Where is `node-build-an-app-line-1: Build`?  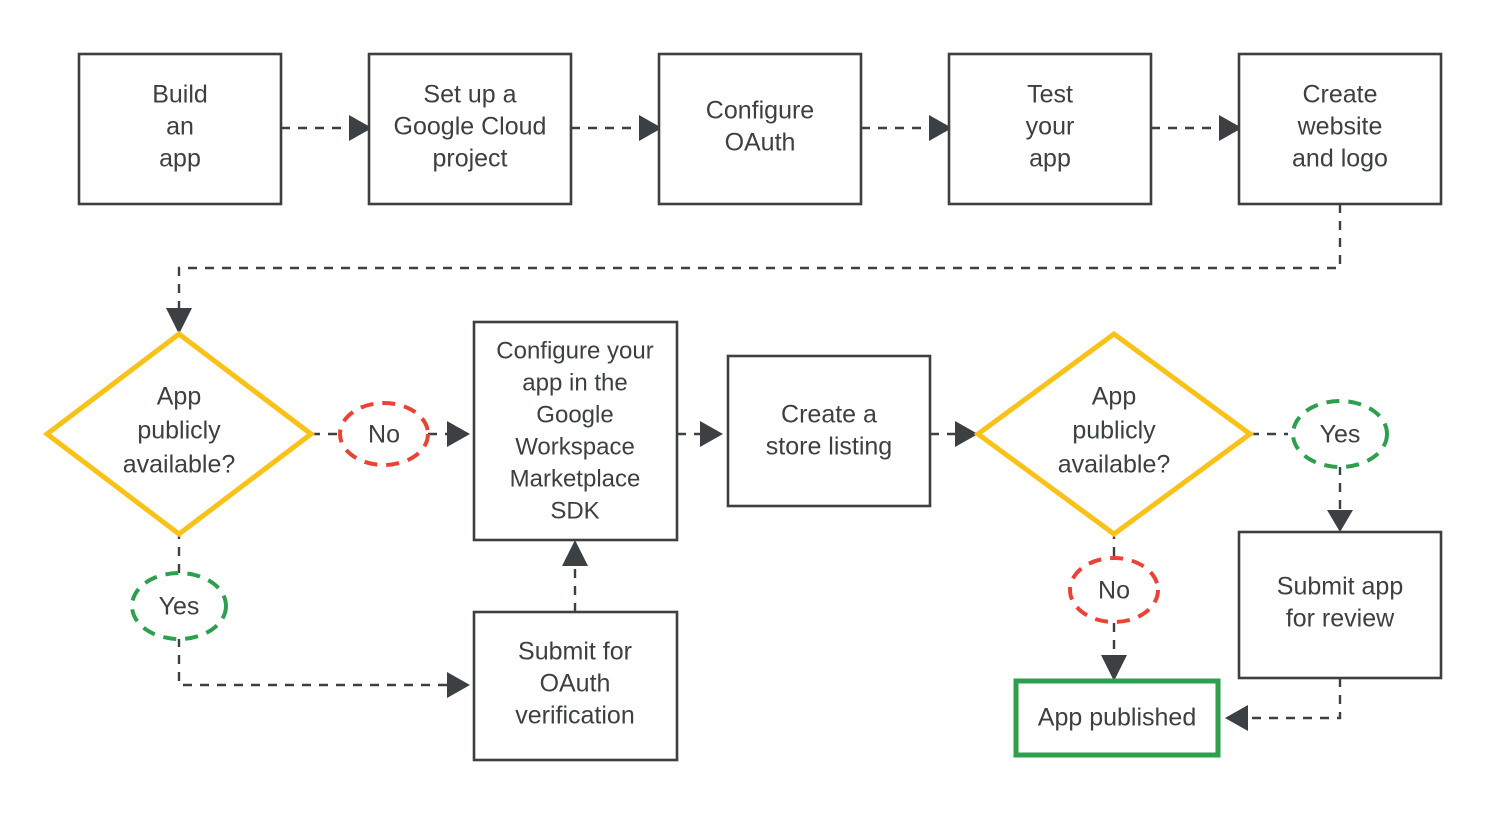 node-build-an-app-line-1: Build is located at coordinates (180, 95).